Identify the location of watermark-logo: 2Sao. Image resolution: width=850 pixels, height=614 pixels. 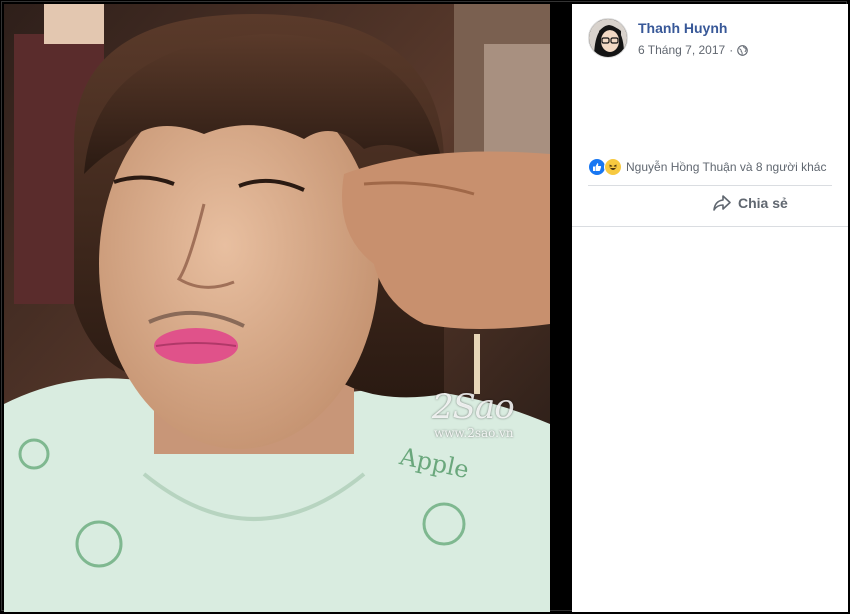
(473, 407).